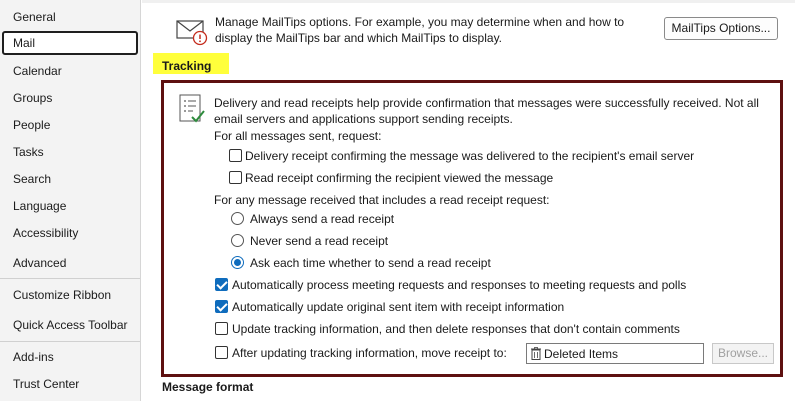 This screenshot has height=401, width=799. I want to click on sidebar-item-trust-center: Trust Center, so click(70, 384).